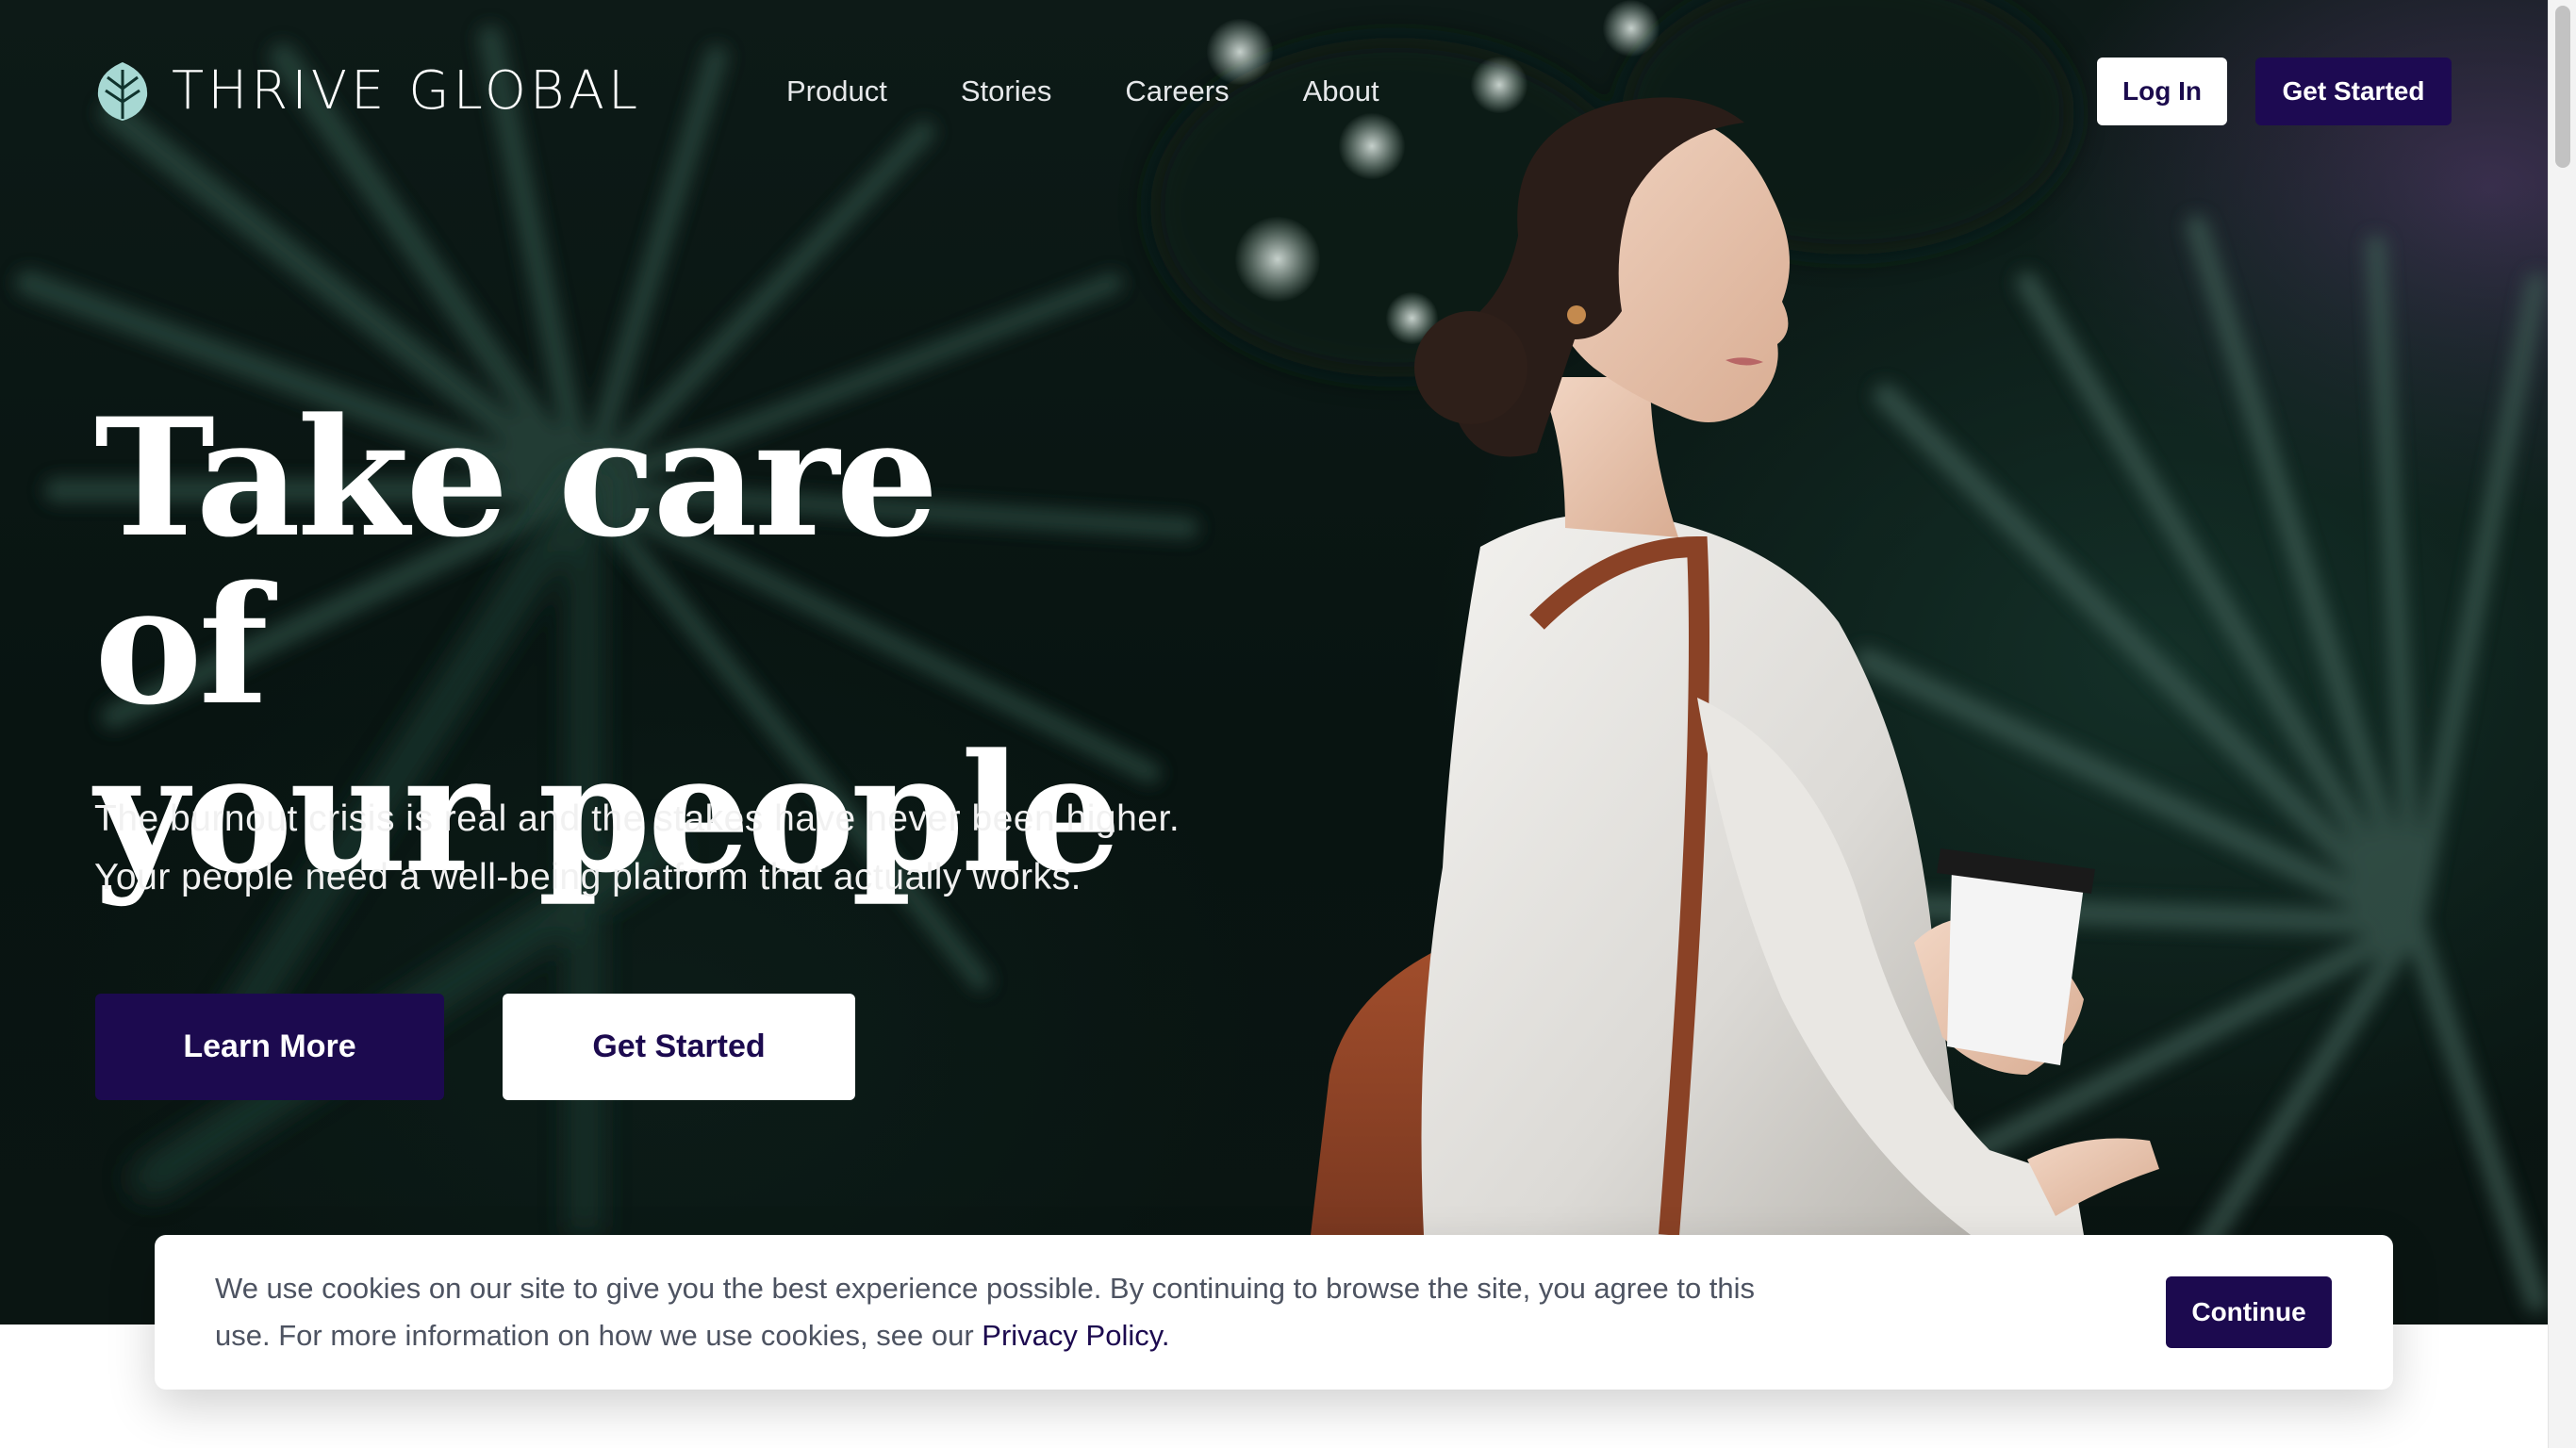 This screenshot has width=2576, height=1448. Describe the element at coordinates (1075, 1335) in the screenshot. I see `privacy-policy-link: Privacy Policy.` at that location.